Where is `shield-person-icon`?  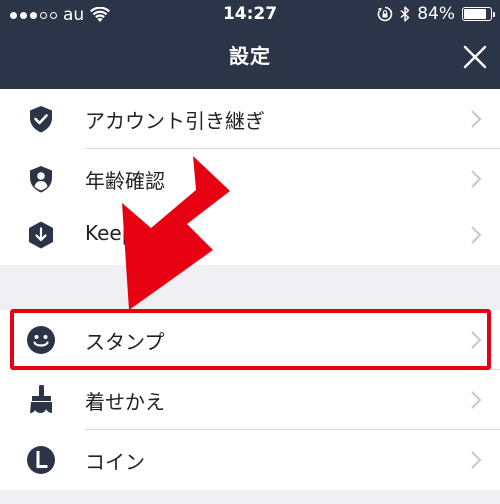 shield-person-icon is located at coordinates (41, 179).